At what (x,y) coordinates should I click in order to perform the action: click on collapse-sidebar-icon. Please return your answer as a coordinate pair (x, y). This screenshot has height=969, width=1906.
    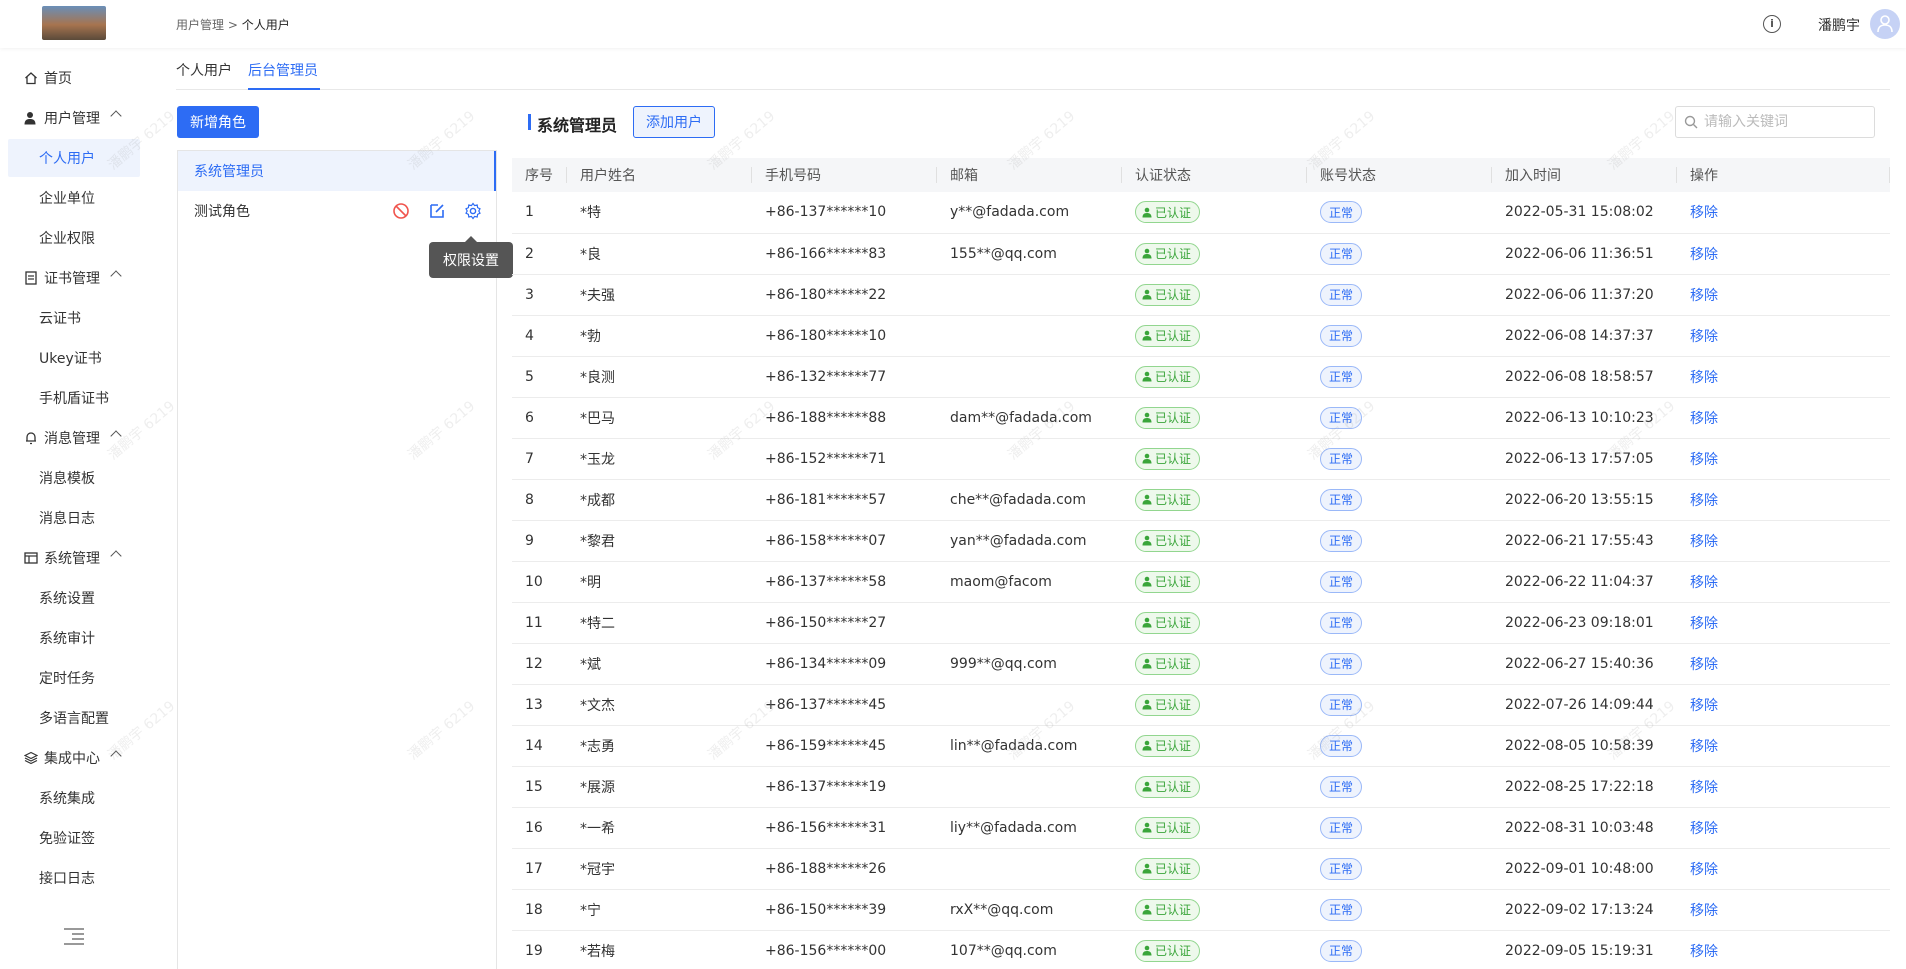
    Looking at the image, I should click on (74, 936).